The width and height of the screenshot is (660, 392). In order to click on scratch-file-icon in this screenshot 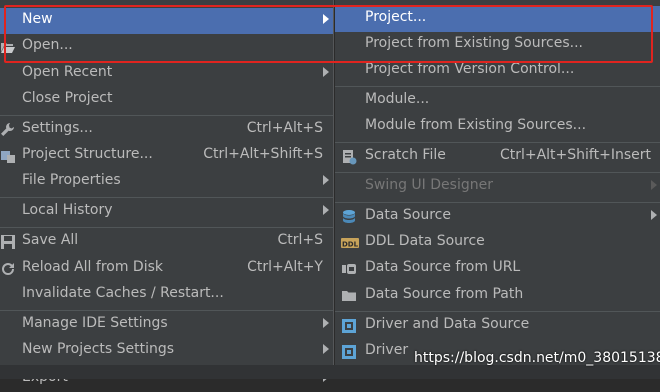, I will do `click(349, 157)`.